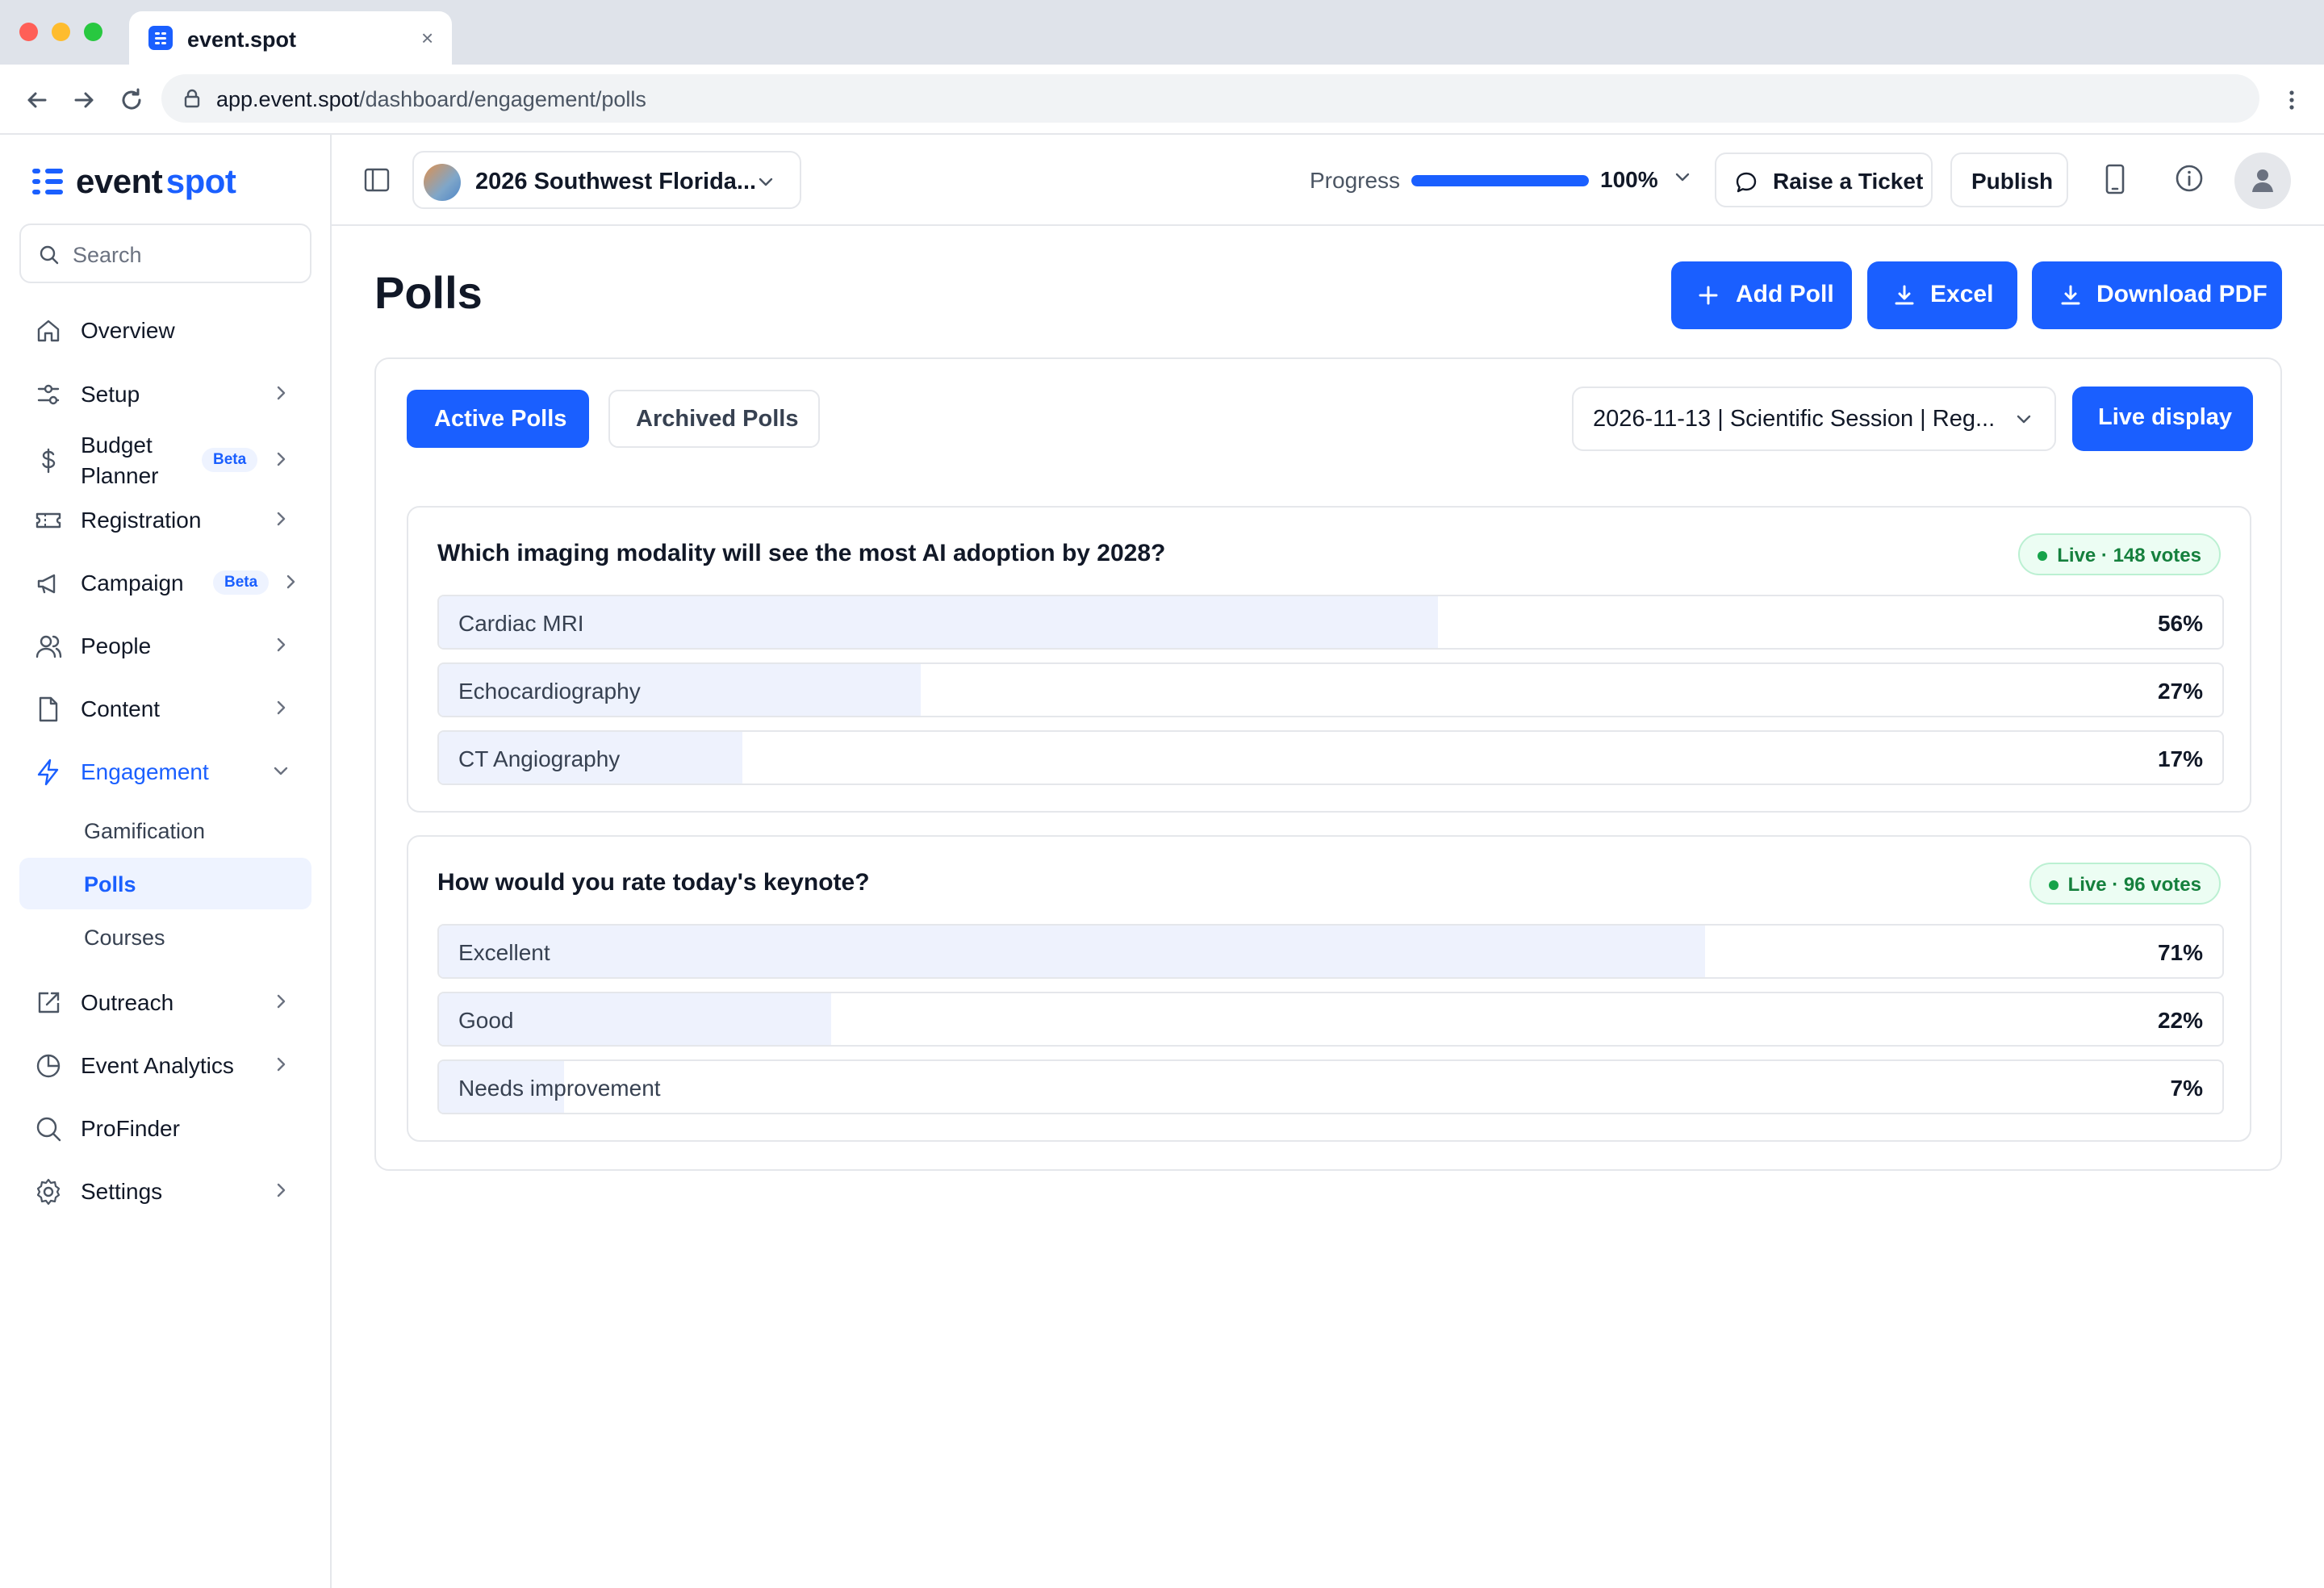 The width and height of the screenshot is (2324, 1588). I want to click on lock-icon, so click(192, 98).